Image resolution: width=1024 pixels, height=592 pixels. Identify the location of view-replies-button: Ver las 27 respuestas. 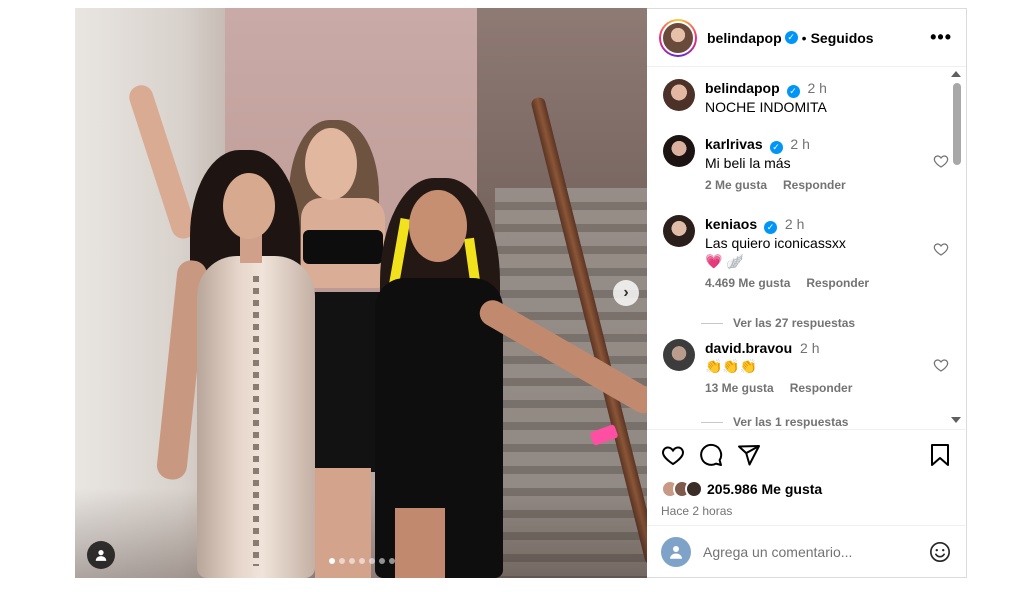
(778, 323).